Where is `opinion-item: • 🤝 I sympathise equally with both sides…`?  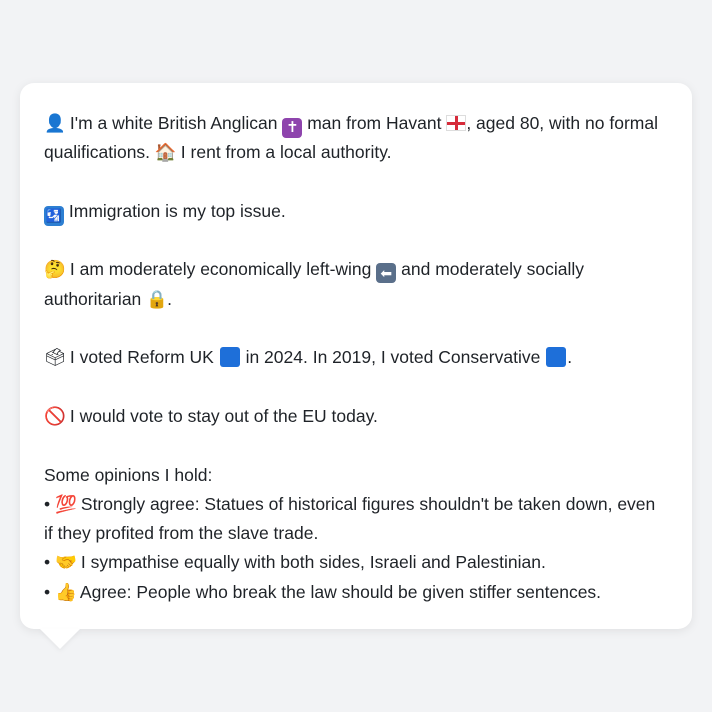
opinion-item: • 🤝 I sympathise equally with both sides… is located at coordinates (356, 562).